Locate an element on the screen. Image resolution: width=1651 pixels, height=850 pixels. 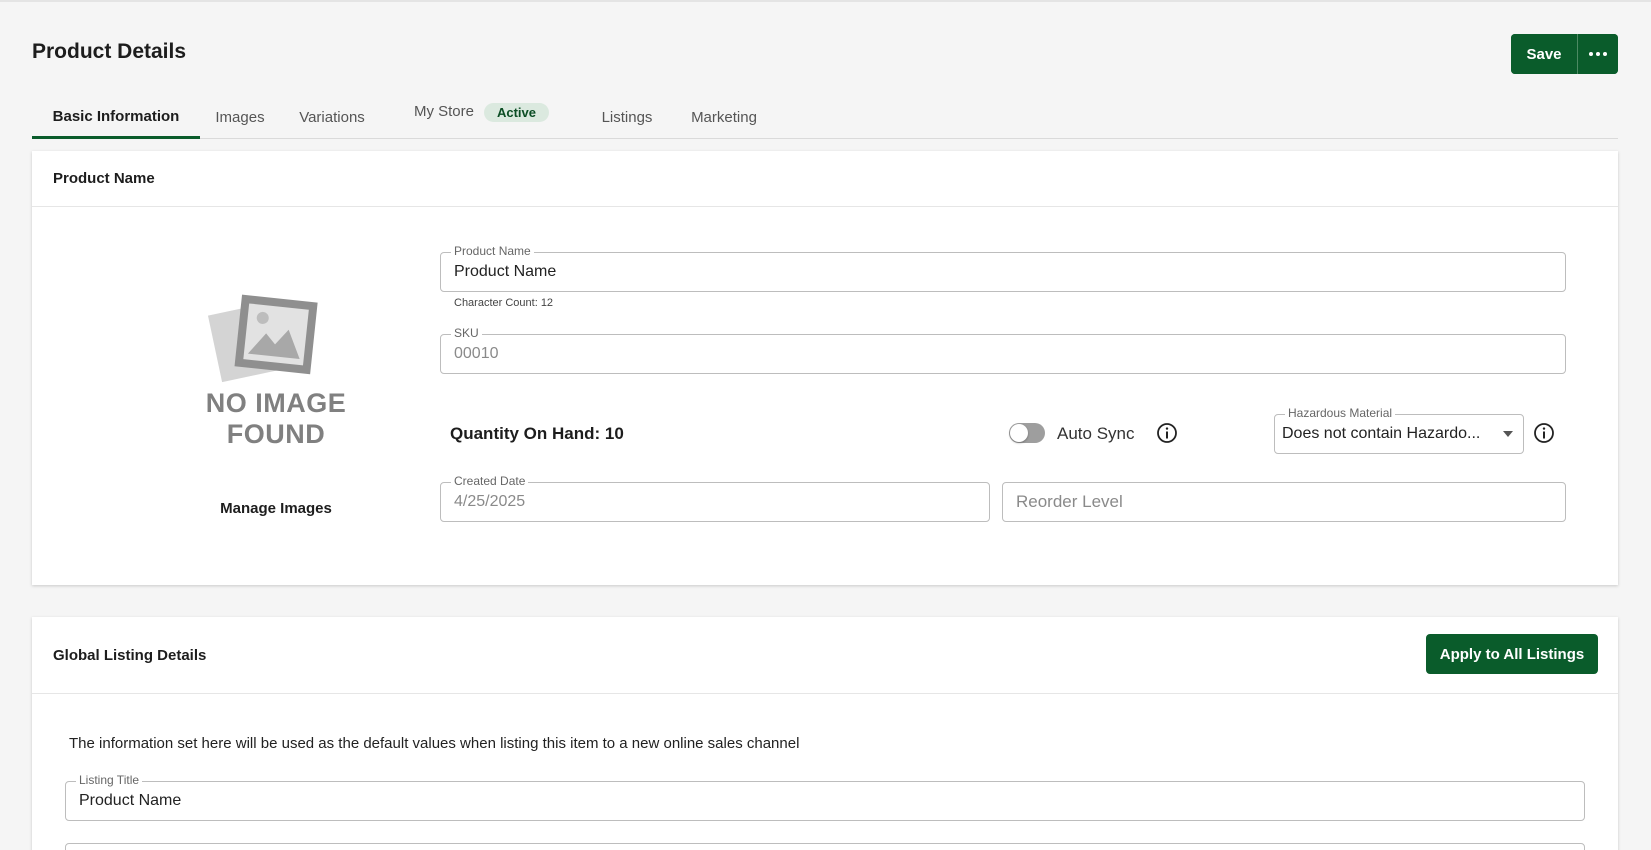
tab-label: Variations is located at coordinates (332, 117).